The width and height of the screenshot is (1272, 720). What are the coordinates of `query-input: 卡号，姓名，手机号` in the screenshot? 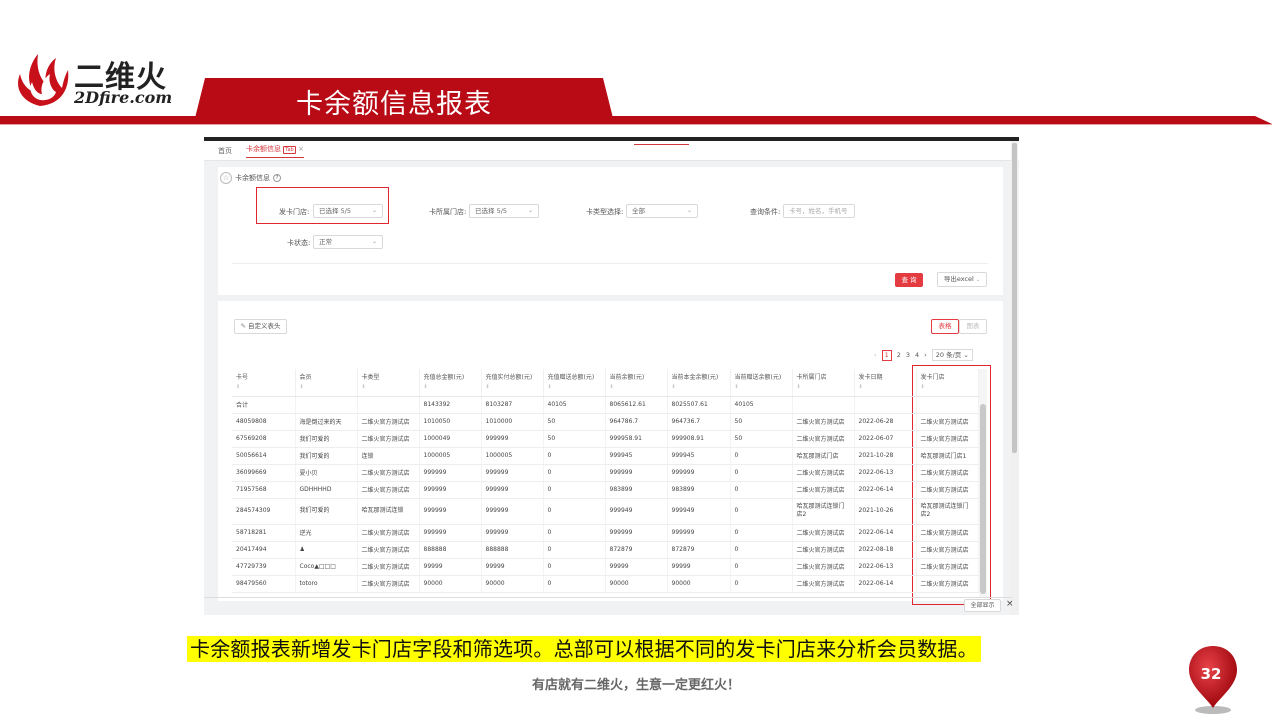 It's located at (819, 211).